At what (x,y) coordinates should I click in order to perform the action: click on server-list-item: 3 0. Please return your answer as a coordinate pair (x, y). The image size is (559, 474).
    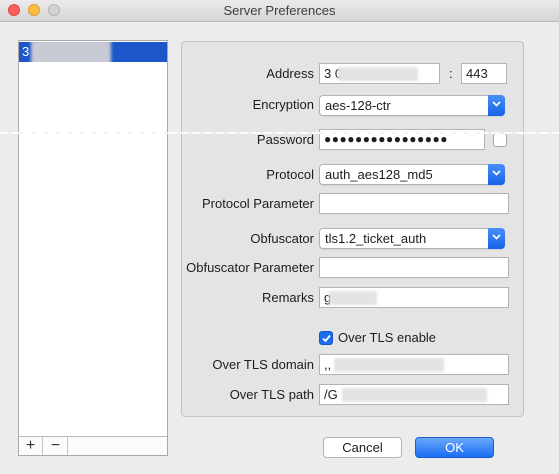
    Looking at the image, I should click on (93, 52).